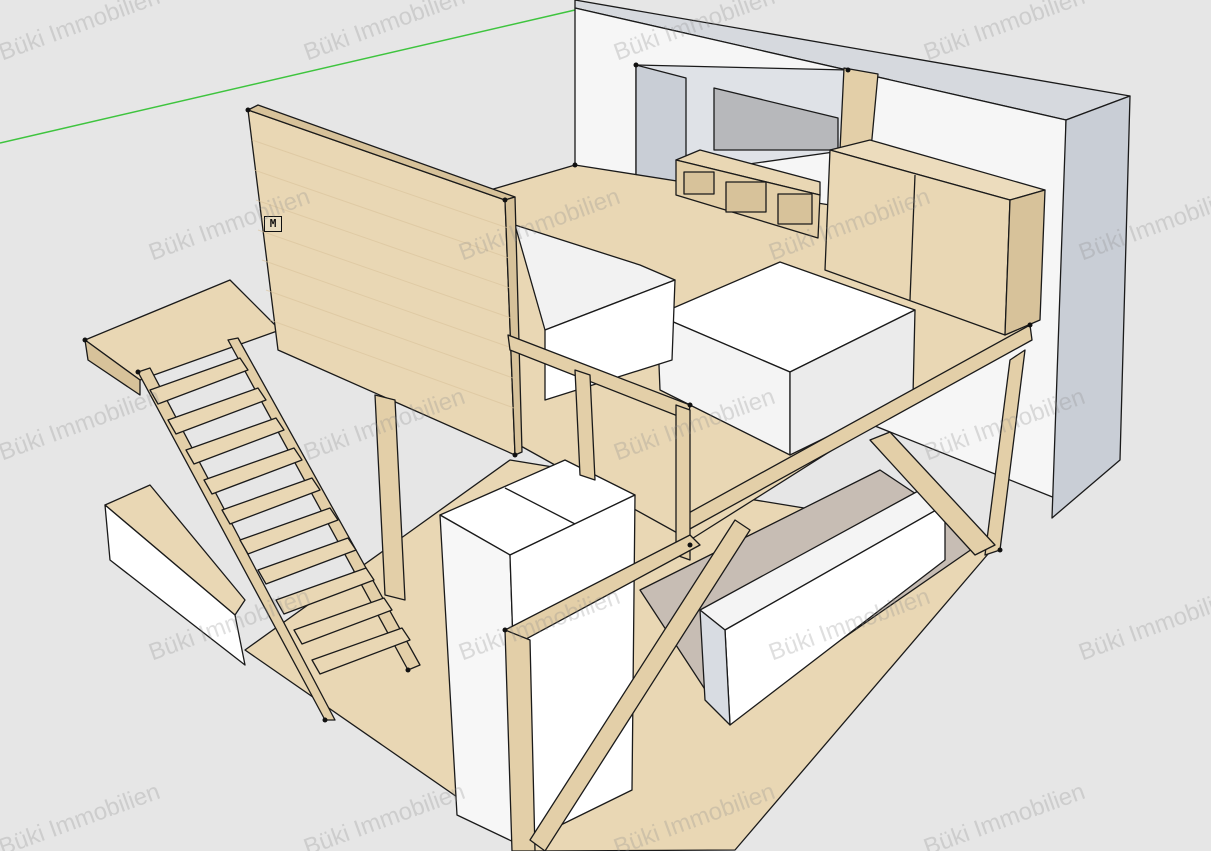 Image resolution: width=1211 pixels, height=851 pixels. What do you see at coordinates (273, 224) in the screenshot?
I see `wall-outlet-icon: M` at bounding box center [273, 224].